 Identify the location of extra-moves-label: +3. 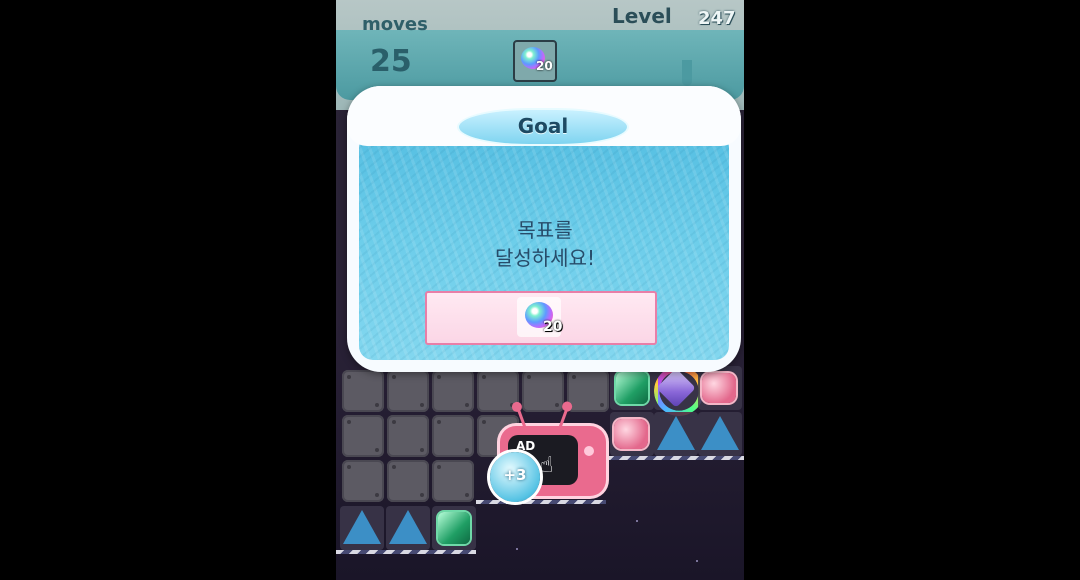
(515, 475).